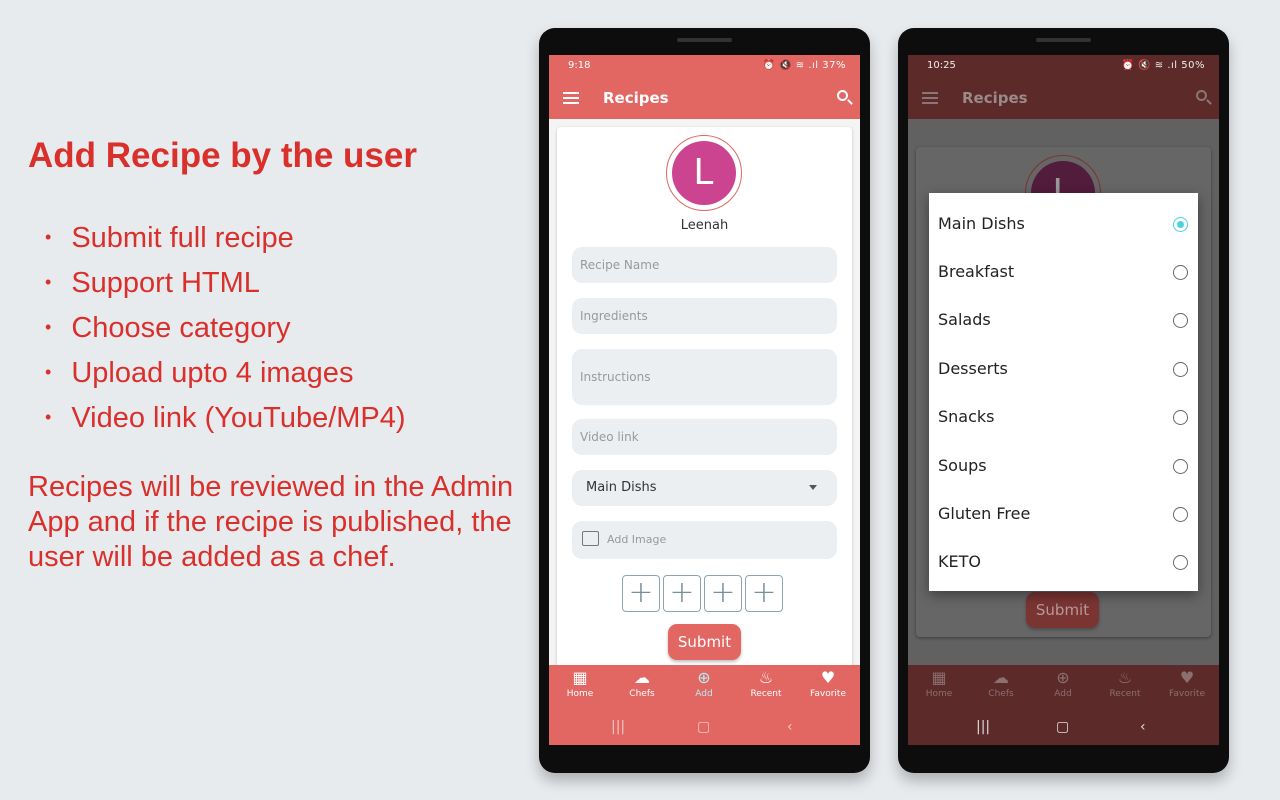 The width and height of the screenshot is (1280, 800). What do you see at coordinates (704, 316) in the screenshot?
I see `ingredients-input: Ingredients` at bounding box center [704, 316].